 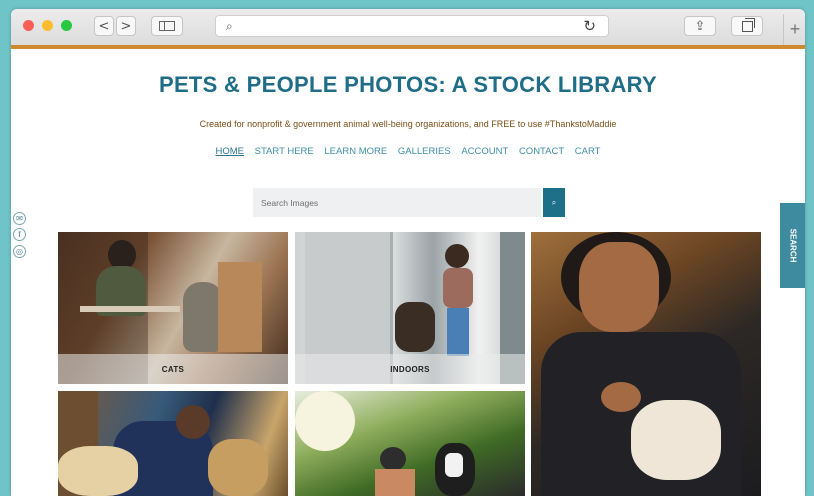 I want to click on tabs-icon, so click(x=748, y=24).